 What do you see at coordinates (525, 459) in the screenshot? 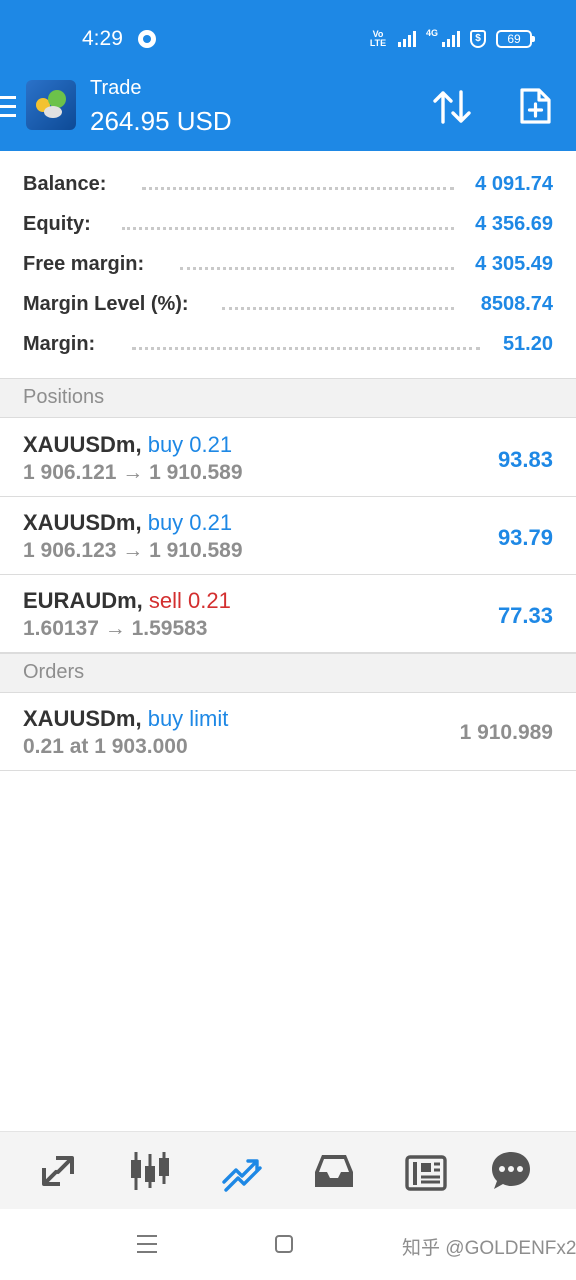
I see `position-profit: 93.83` at bounding box center [525, 459].